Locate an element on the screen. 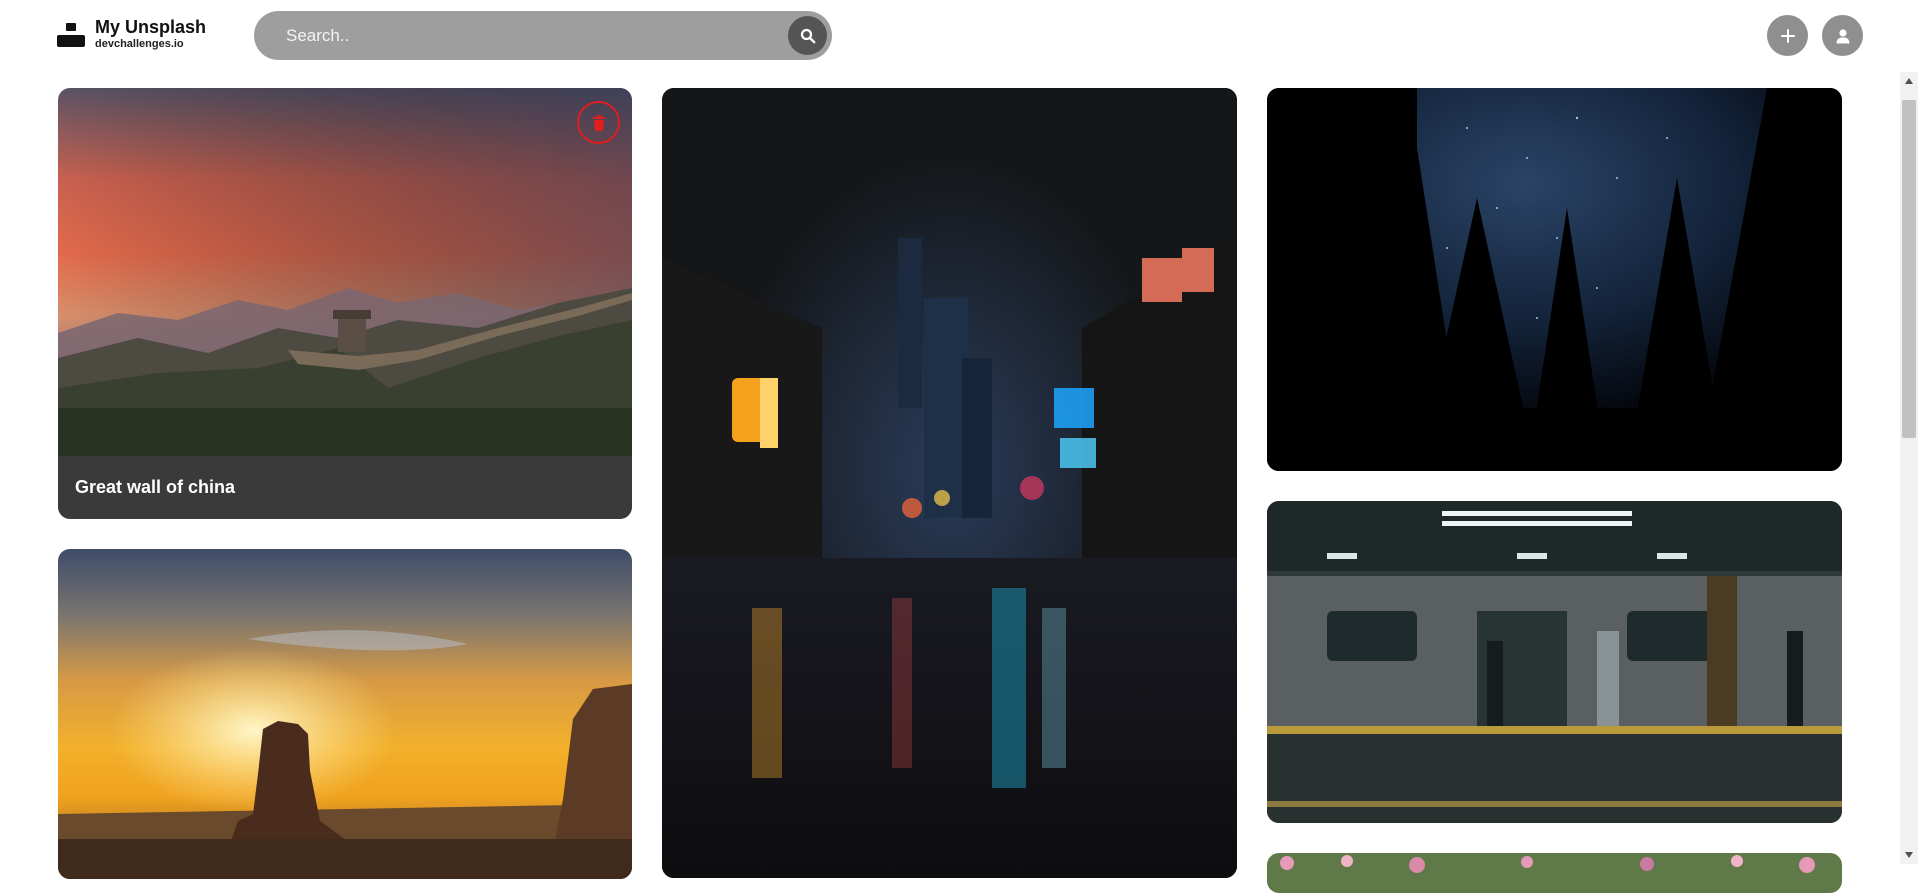  photo-card-great-wall: Great wall of china is located at coordinates (345, 303).